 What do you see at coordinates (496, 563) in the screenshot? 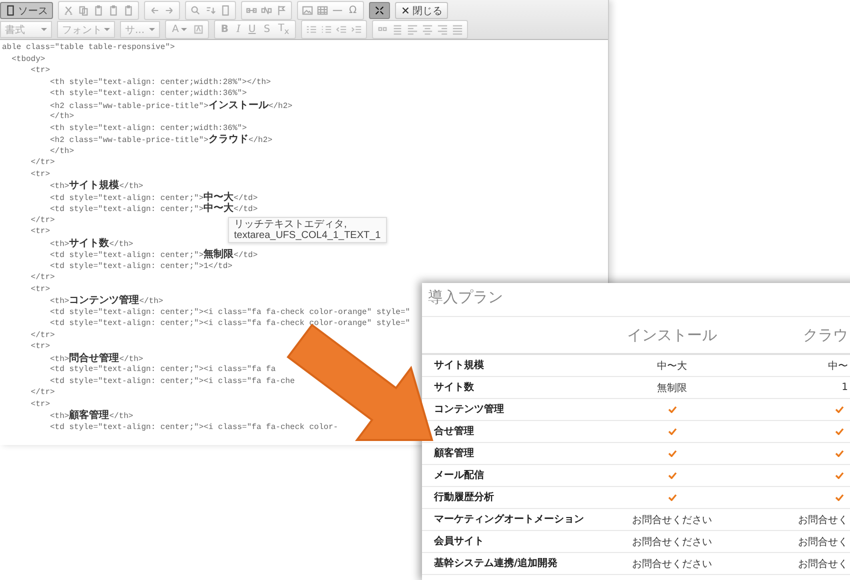
I see `row-label: 基幹システム連携/追加開発` at bounding box center [496, 563].